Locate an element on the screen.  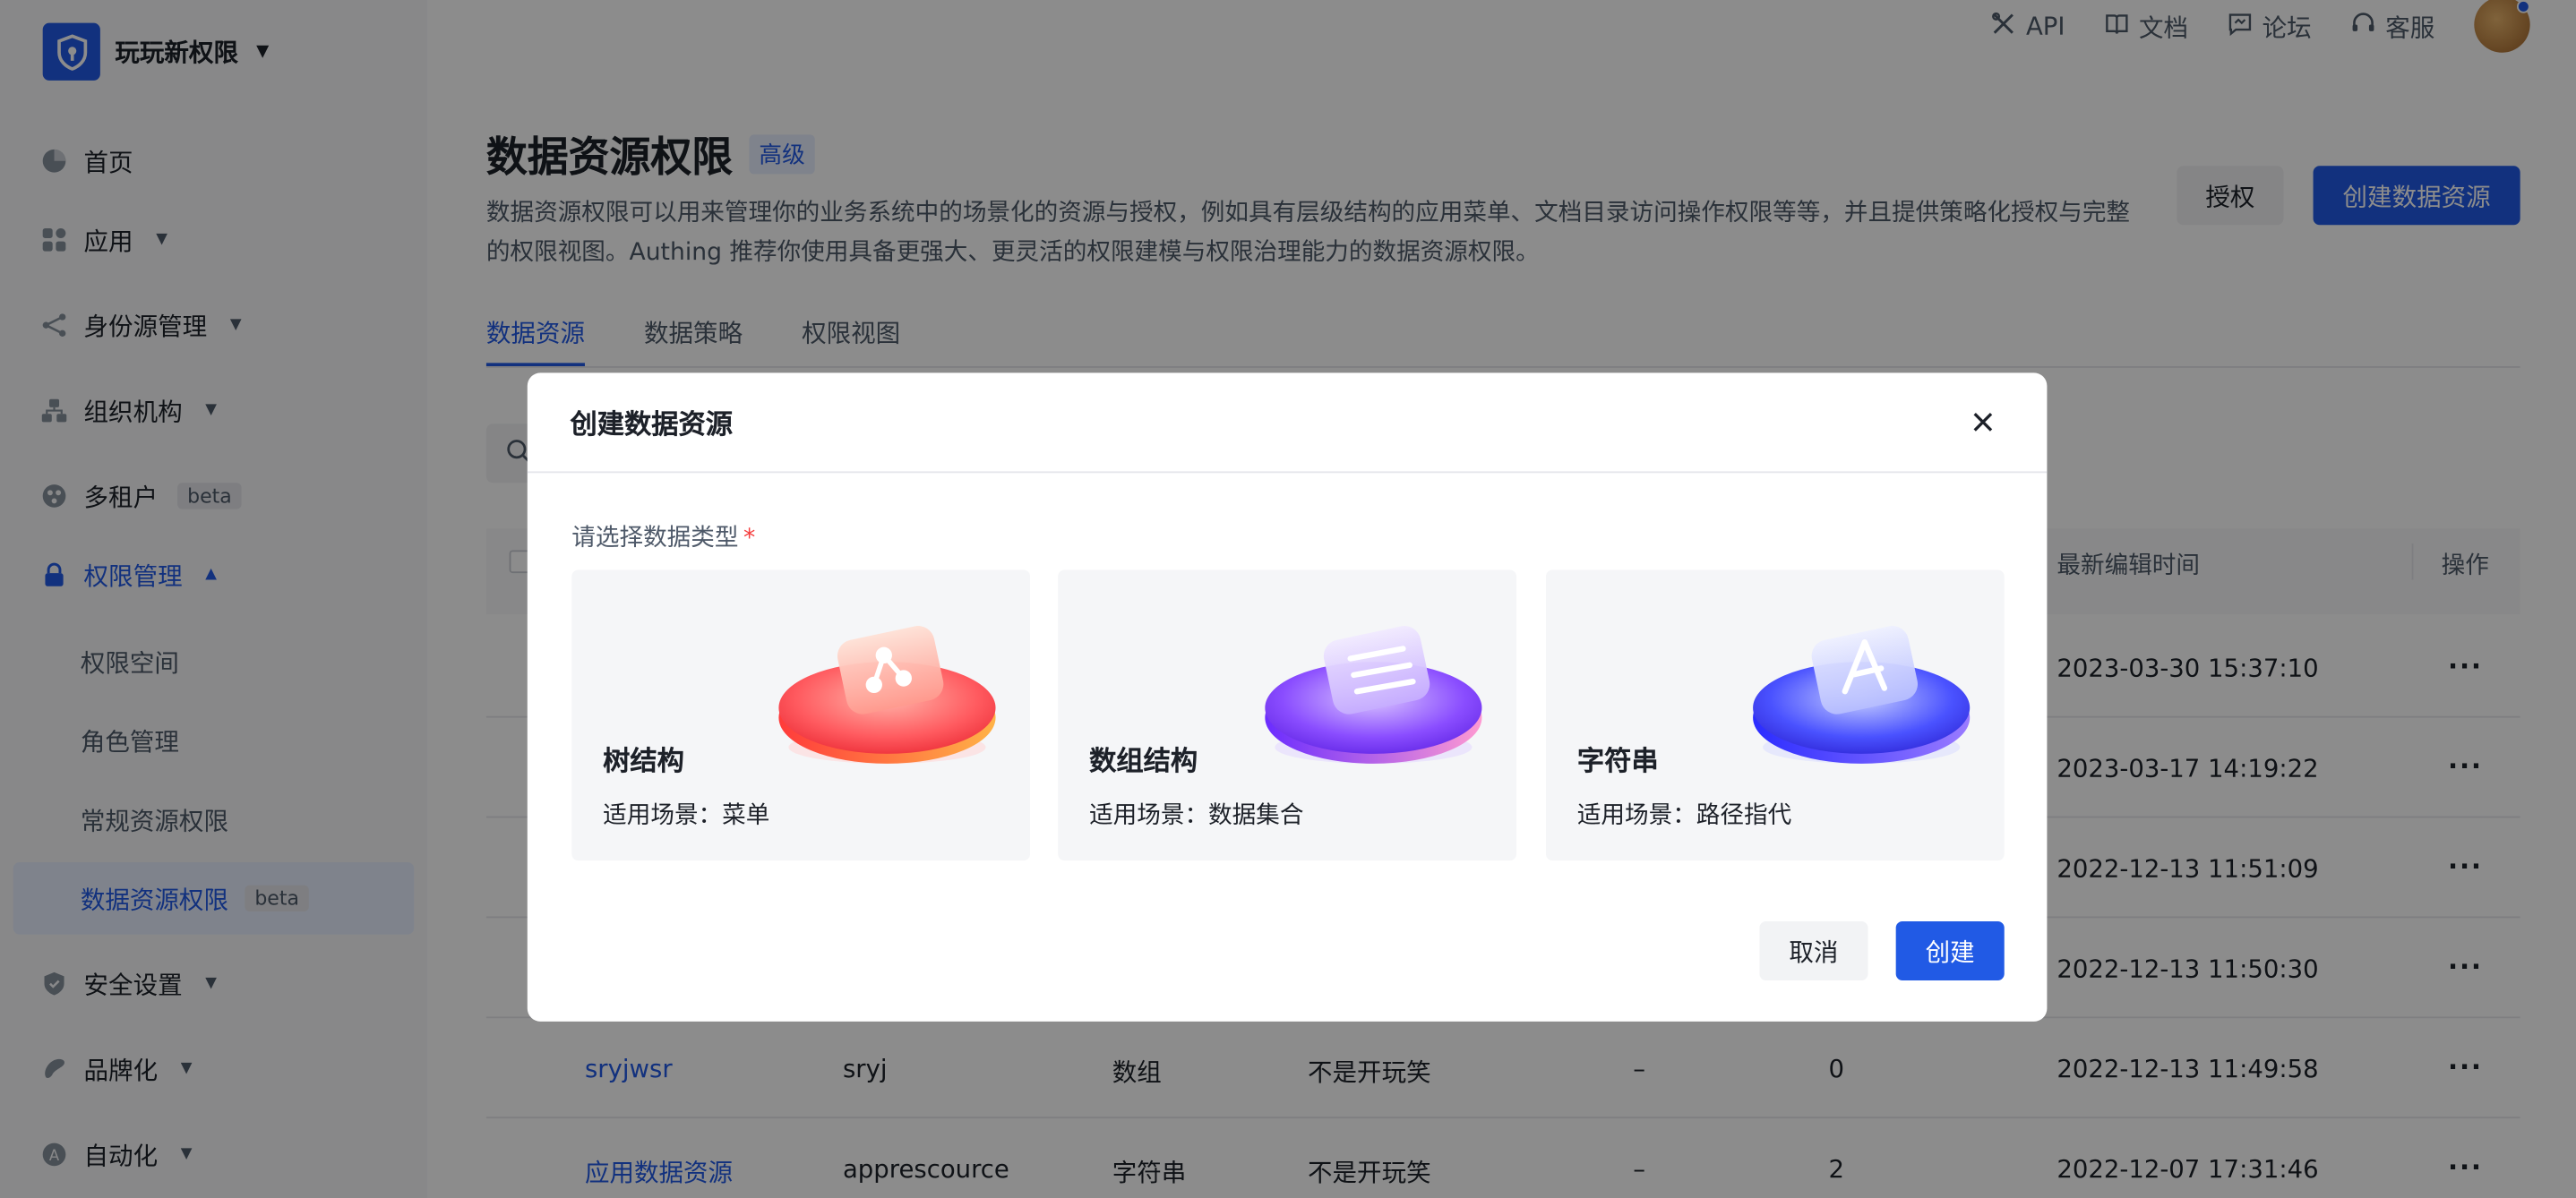
data-type-label-text: 请选择数据类型 is located at coordinates (655, 538).